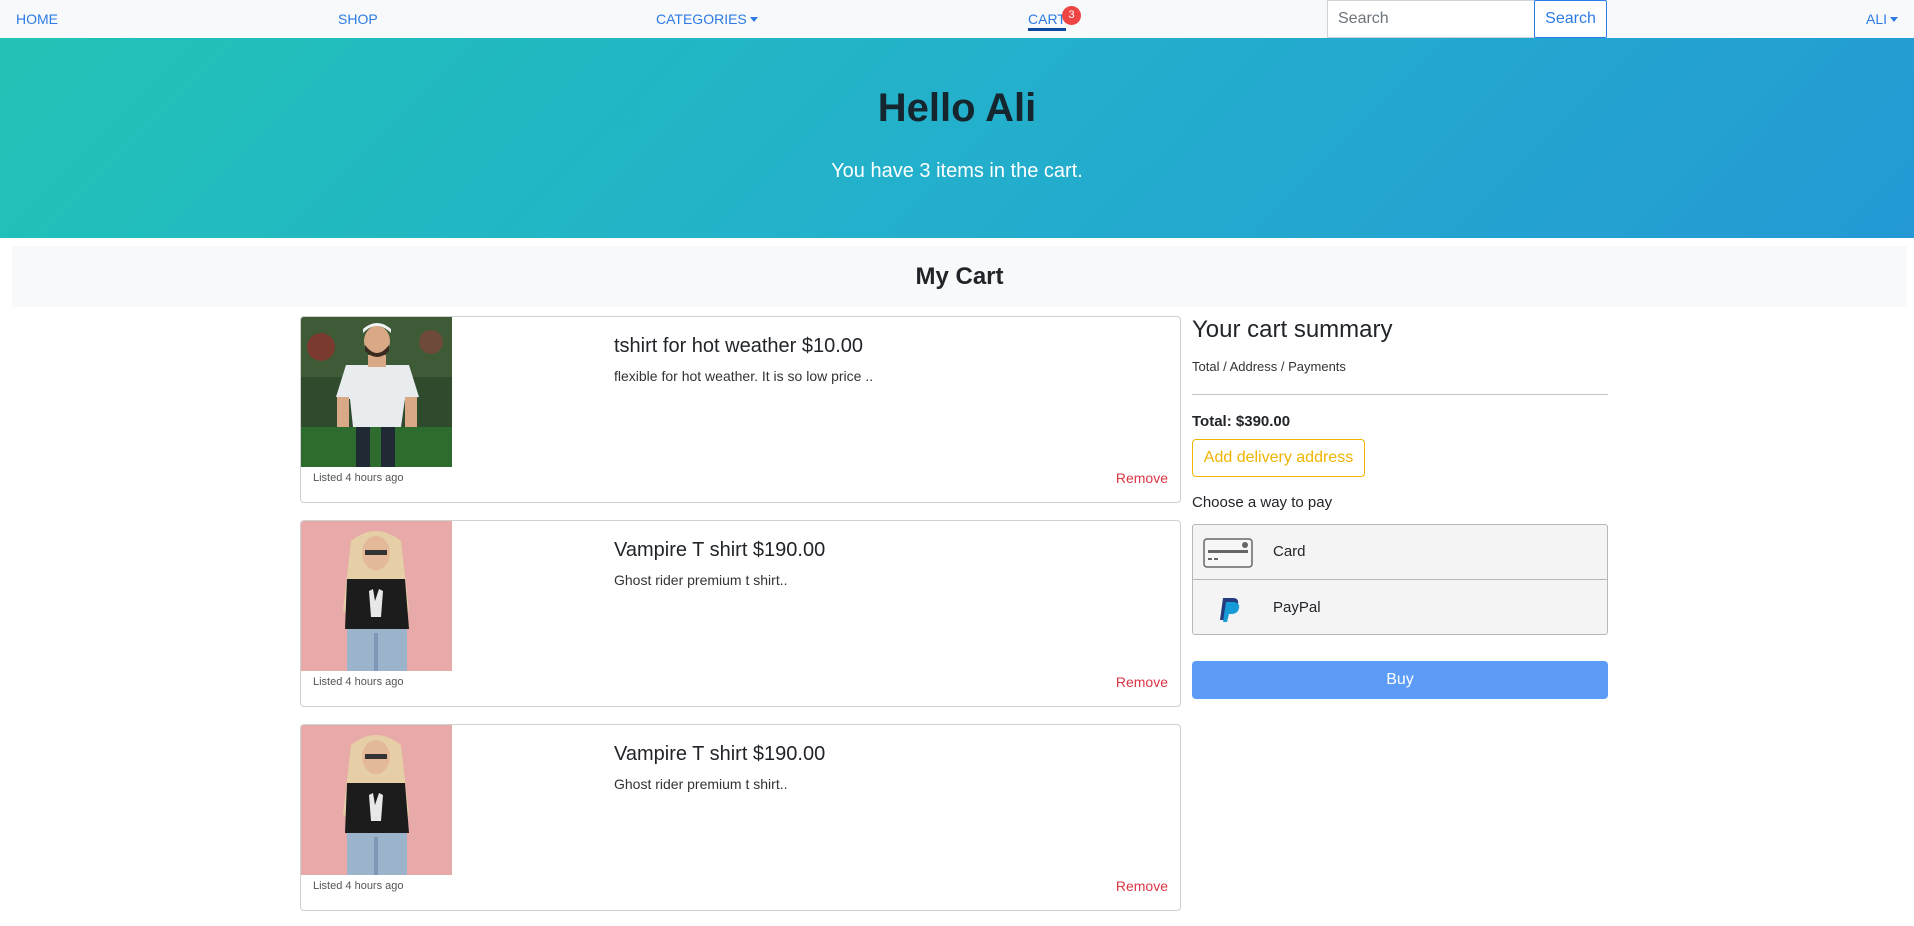  I want to click on payment-options: Card PayPal, so click(1400, 579).